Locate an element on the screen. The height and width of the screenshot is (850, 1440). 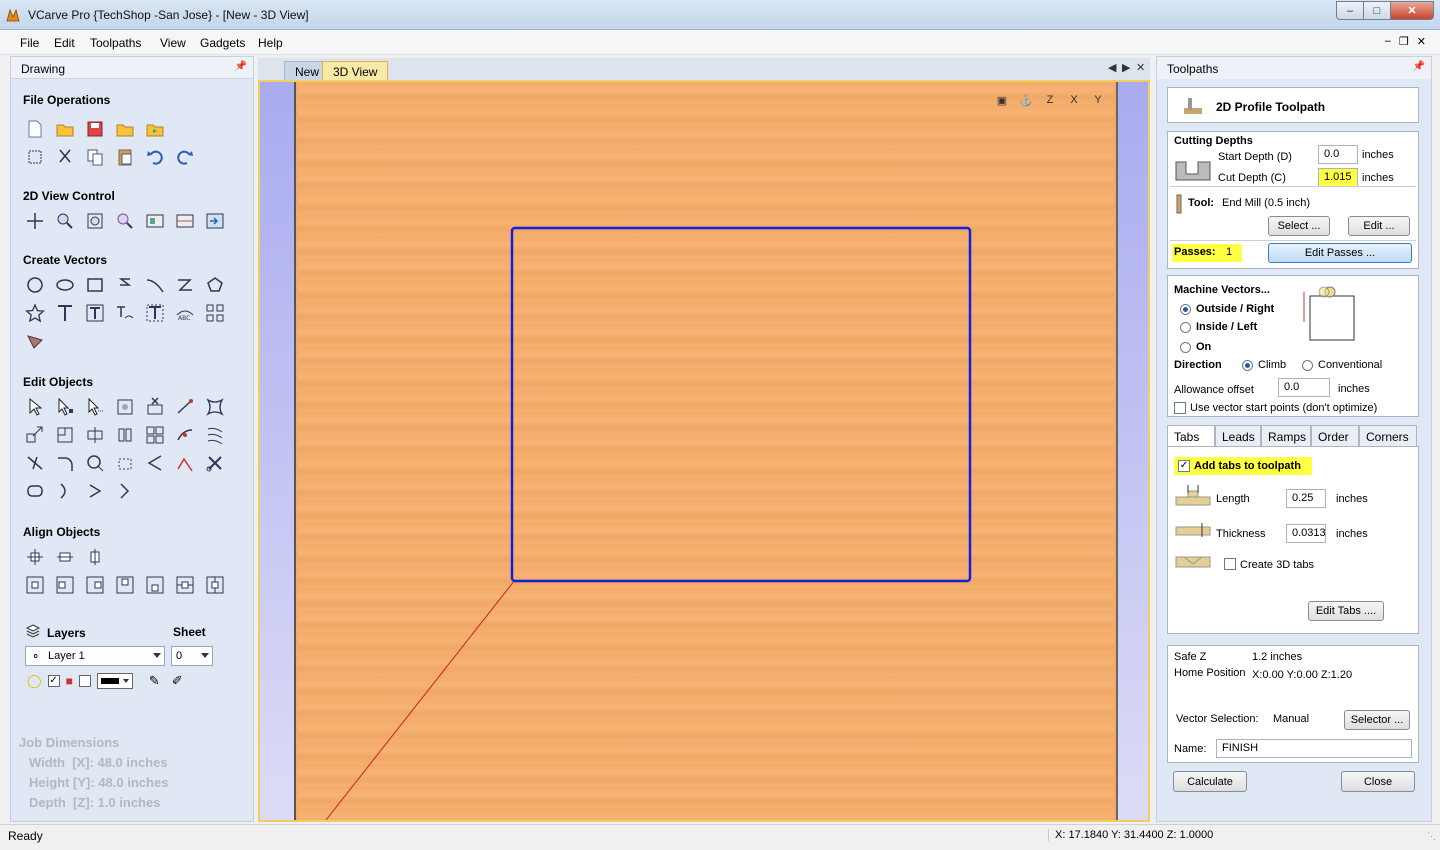
tab-close-icon: ✕ is located at coordinates (1140, 67).